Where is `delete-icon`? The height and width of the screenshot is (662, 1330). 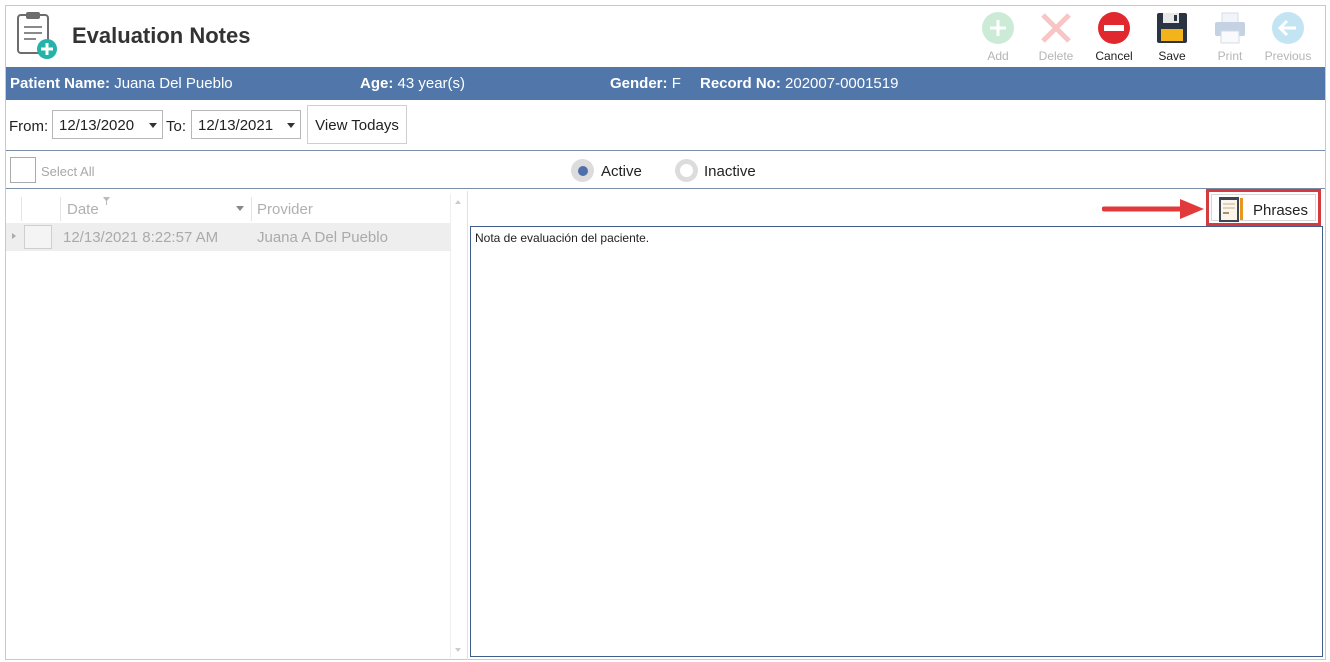
delete-icon is located at coordinates (1056, 28).